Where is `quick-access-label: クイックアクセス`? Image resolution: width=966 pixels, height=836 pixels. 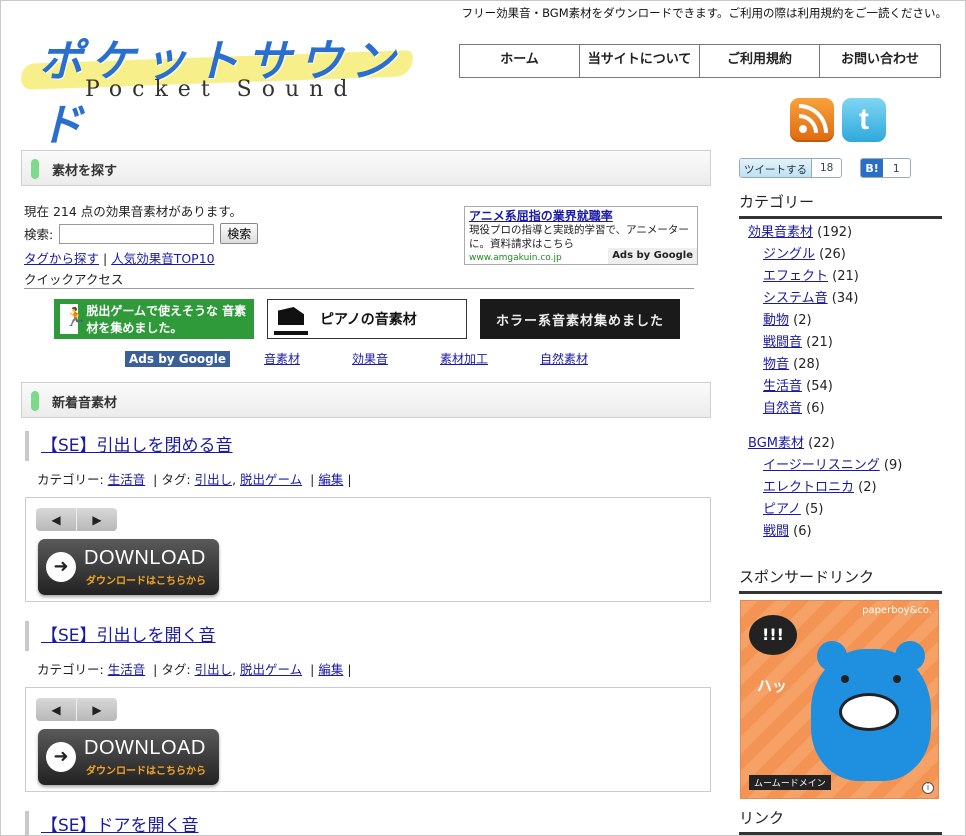
quick-access-label: クイックアクセス is located at coordinates (74, 279).